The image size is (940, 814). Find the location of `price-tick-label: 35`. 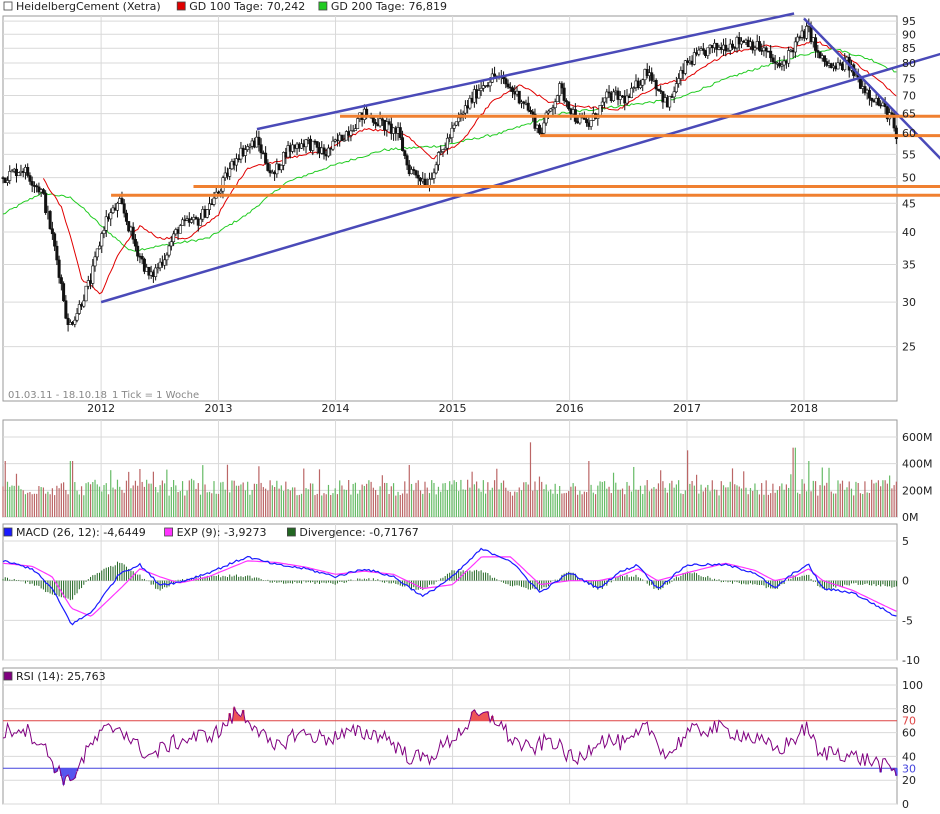

price-tick-label: 35 is located at coordinates (909, 265).